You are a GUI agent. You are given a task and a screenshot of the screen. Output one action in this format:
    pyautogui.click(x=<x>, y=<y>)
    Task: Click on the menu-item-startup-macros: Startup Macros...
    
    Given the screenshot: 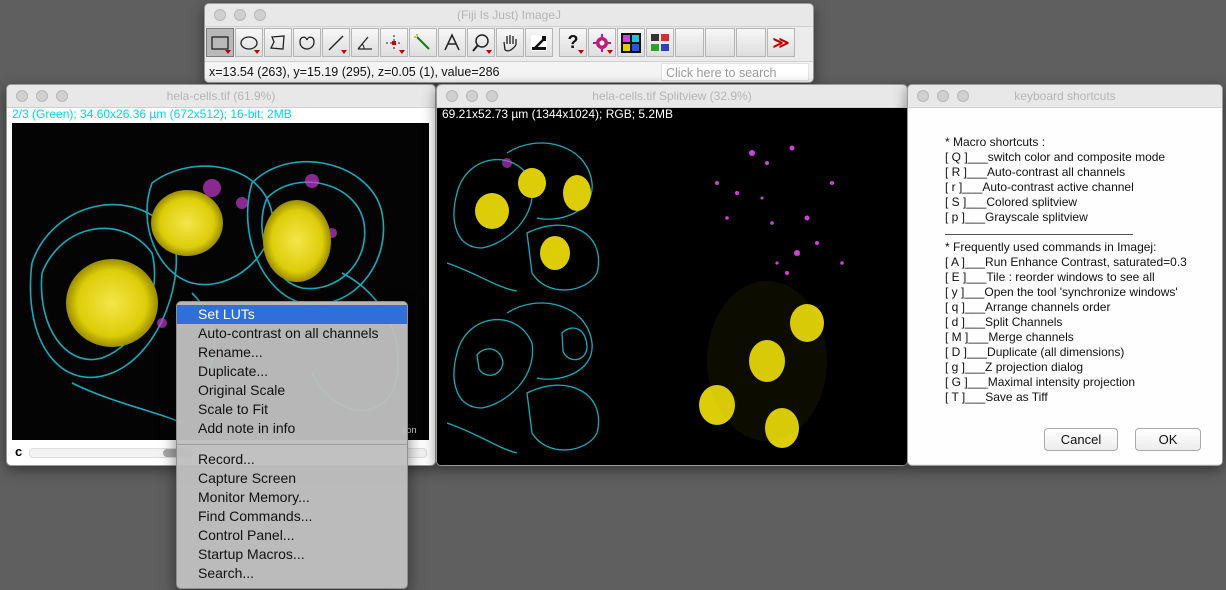 What is the action you would take?
    pyautogui.click(x=292, y=554)
    